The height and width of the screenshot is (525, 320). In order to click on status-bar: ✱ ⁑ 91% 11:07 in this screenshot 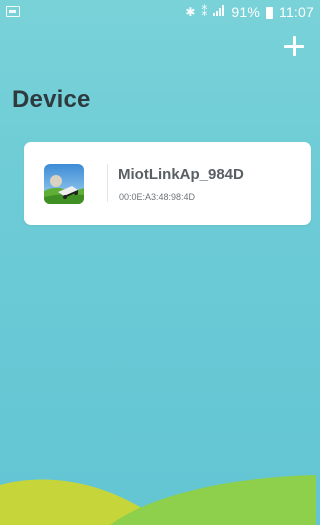, I will do `click(158, 13)`.